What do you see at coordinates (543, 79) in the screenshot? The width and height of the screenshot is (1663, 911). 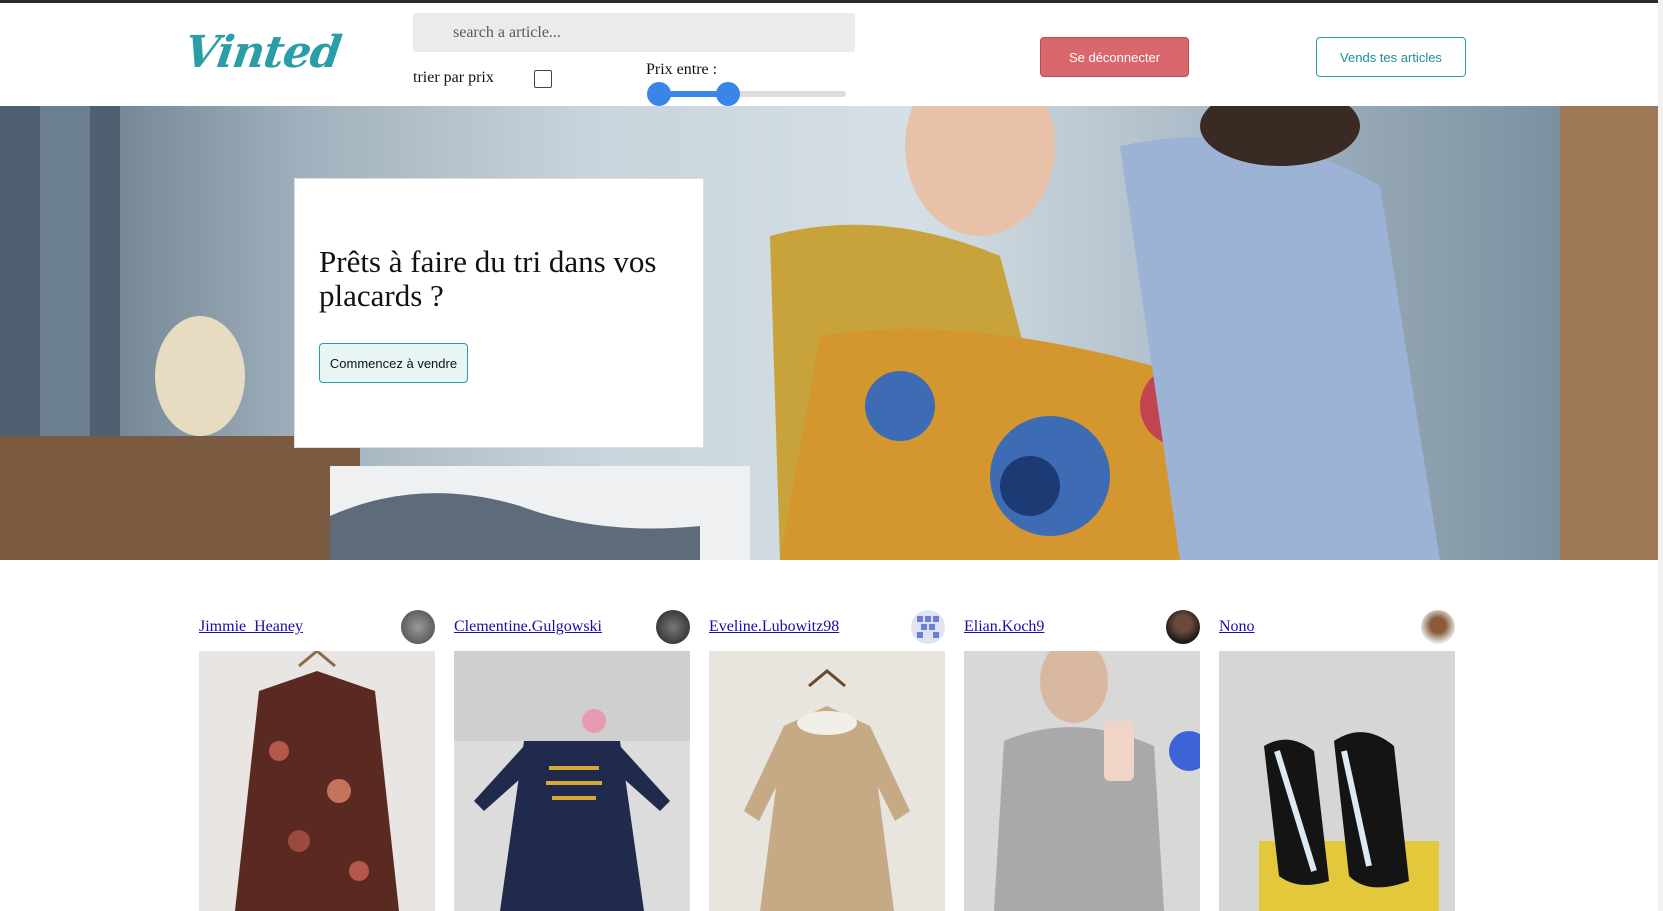 I see `sort-by-price-checkbox` at bounding box center [543, 79].